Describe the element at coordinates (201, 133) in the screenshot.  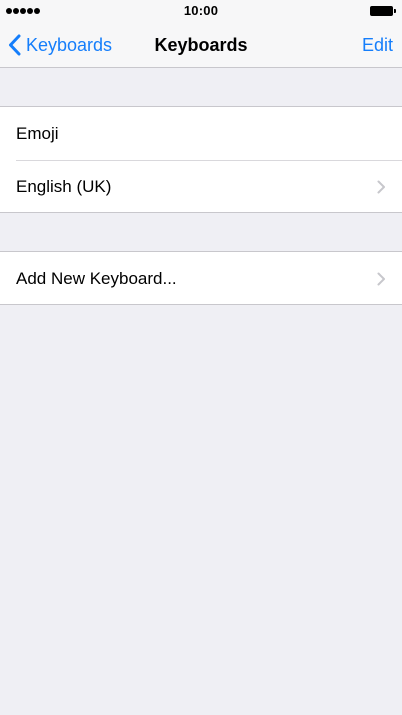
I see `keyboard-item-emoji: Emoji` at that location.